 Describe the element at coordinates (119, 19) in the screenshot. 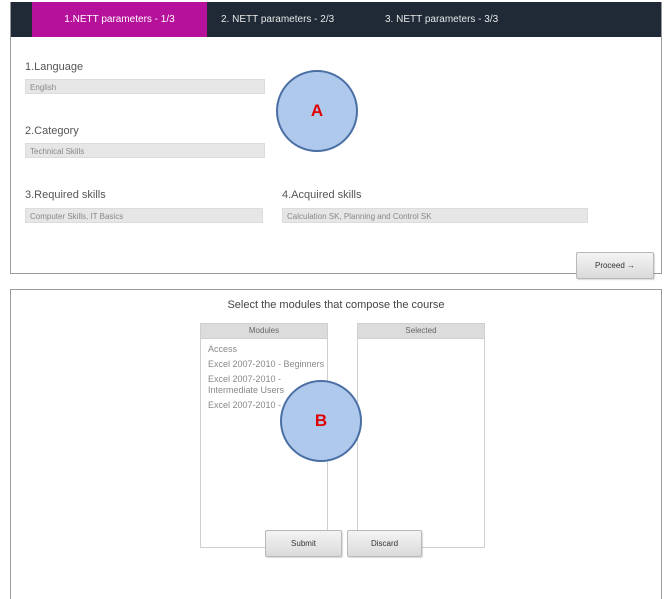

I see `tab-nett-parameters-1: 1.NETT parameters - 1/3` at that location.